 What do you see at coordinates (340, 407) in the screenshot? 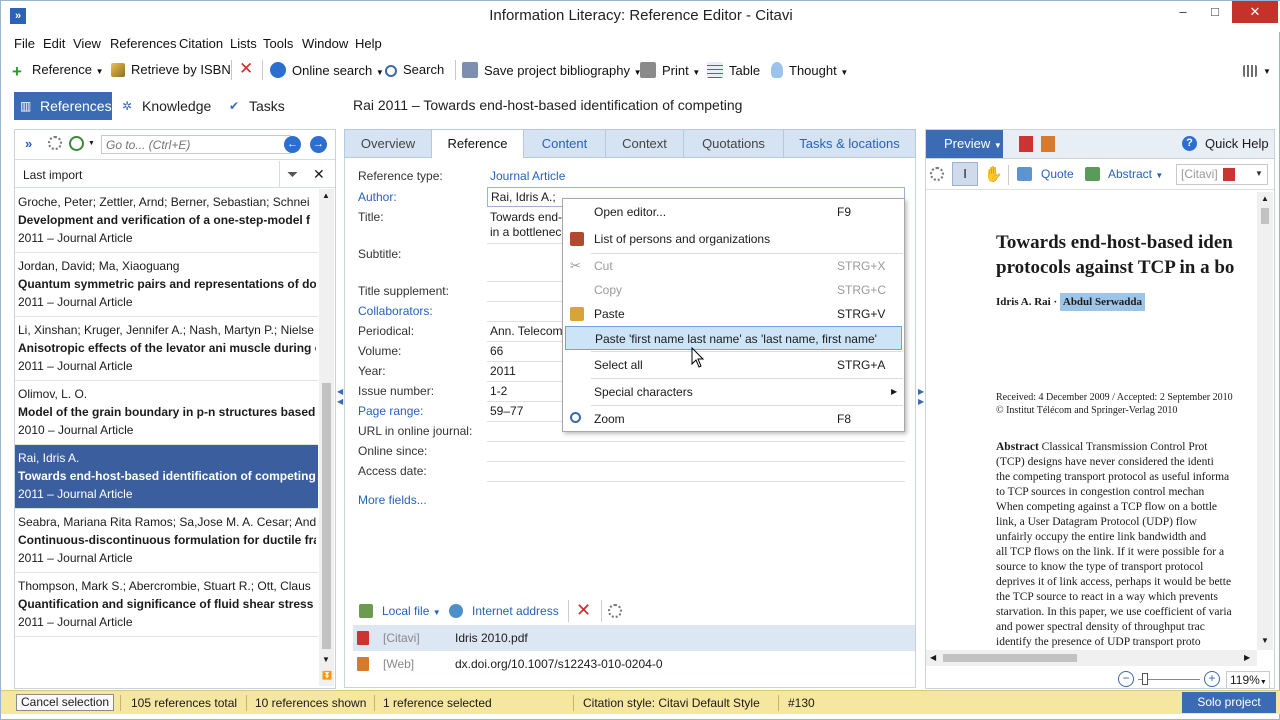
I see `splitter-handle: ◀ ◀` at bounding box center [340, 407].